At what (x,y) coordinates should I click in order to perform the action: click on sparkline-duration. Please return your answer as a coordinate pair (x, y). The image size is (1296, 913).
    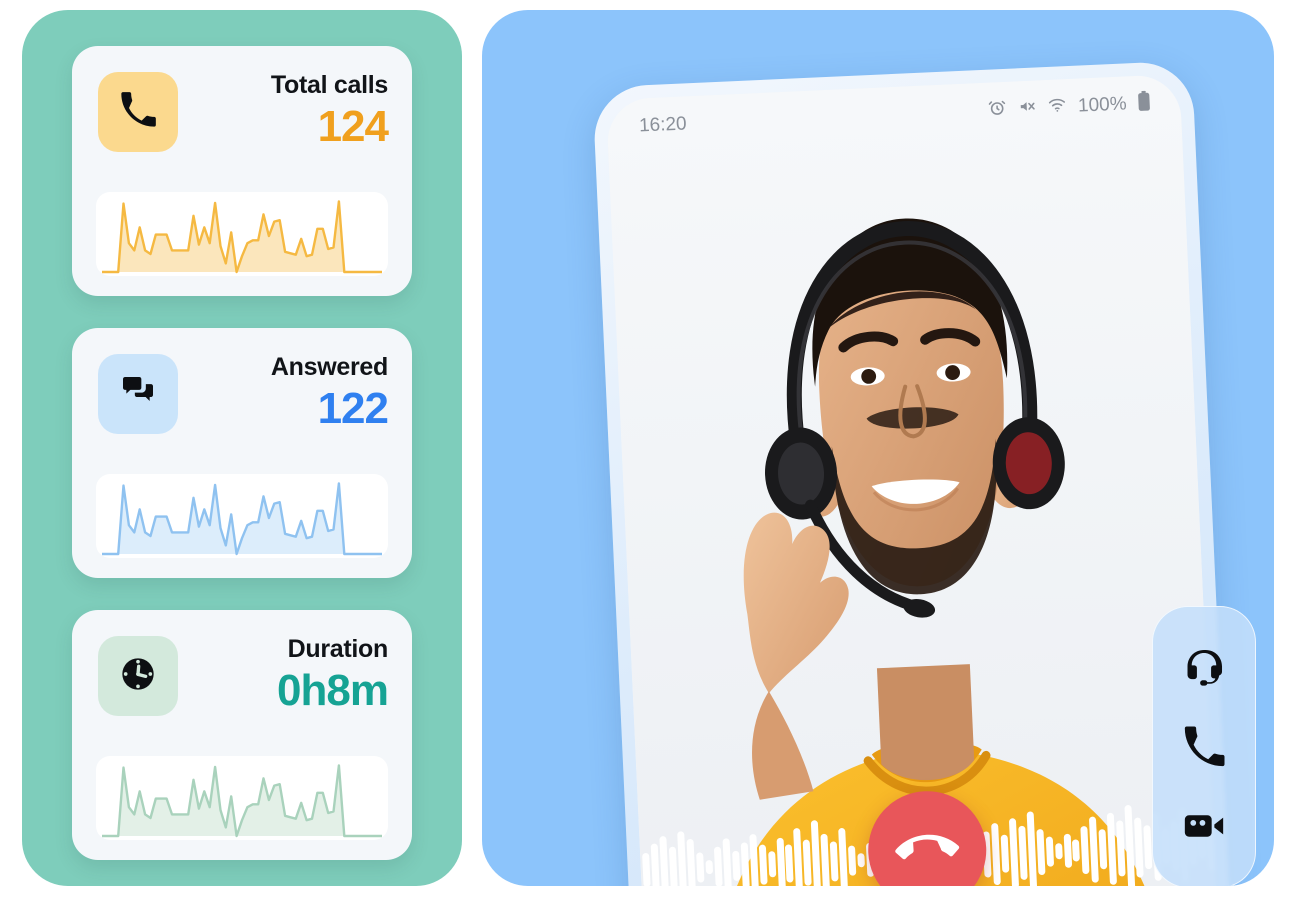
    Looking at the image, I should click on (242, 798).